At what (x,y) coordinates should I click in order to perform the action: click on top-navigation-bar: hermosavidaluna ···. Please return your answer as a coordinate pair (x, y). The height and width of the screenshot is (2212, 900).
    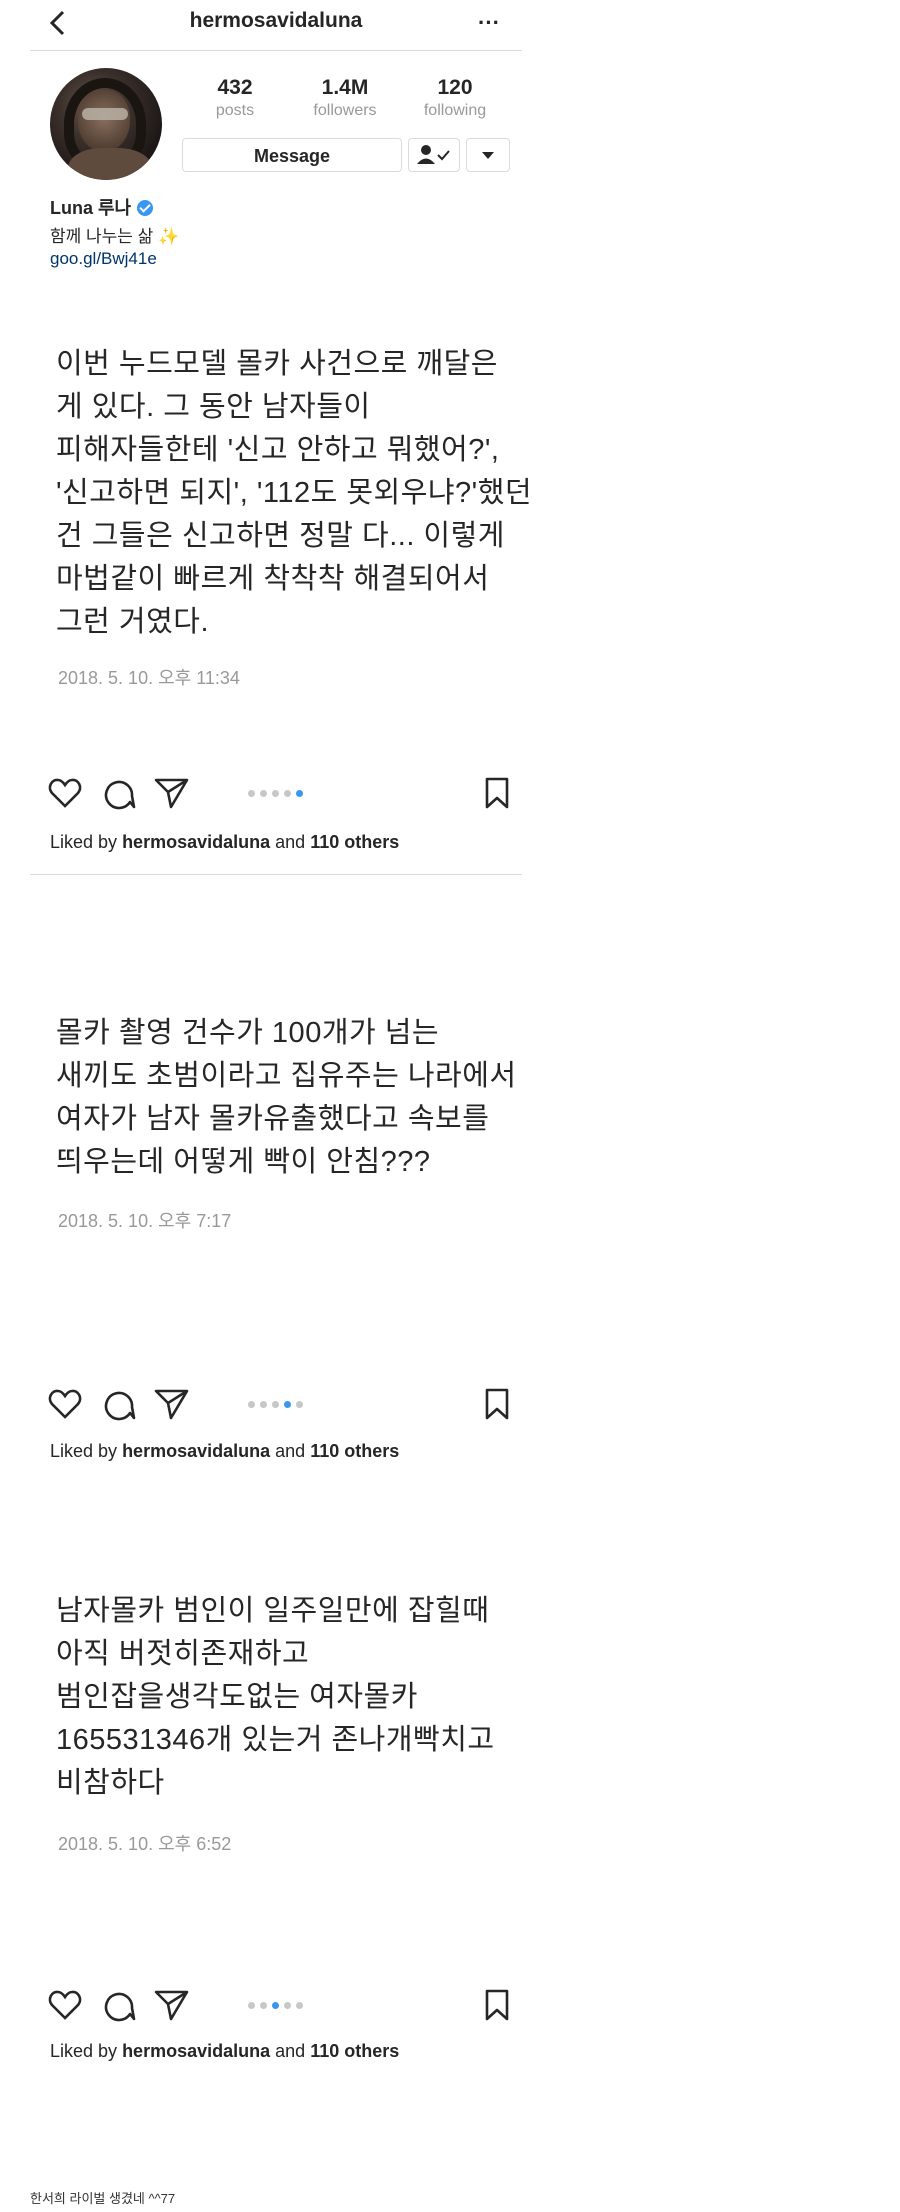
    Looking at the image, I should click on (276, 25).